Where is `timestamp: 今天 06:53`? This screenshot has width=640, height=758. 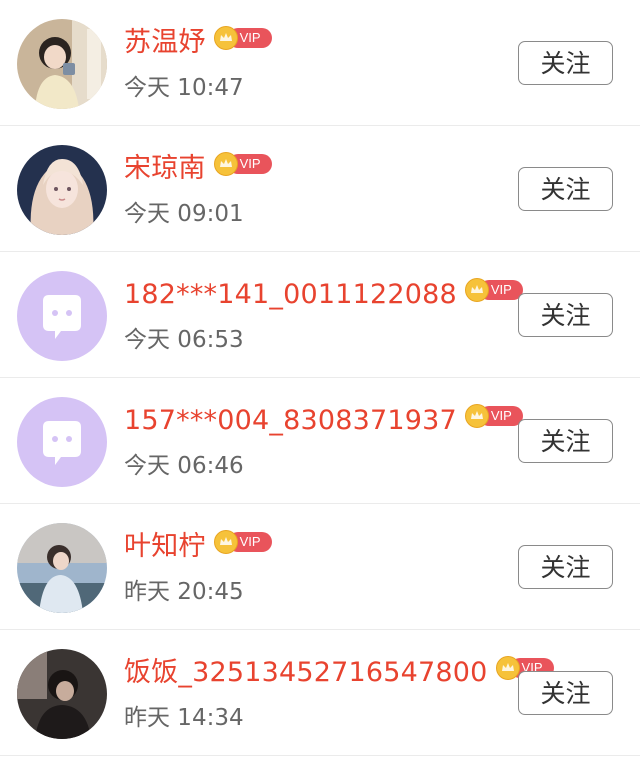 timestamp: 今天 06:53 is located at coordinates (184, 340).